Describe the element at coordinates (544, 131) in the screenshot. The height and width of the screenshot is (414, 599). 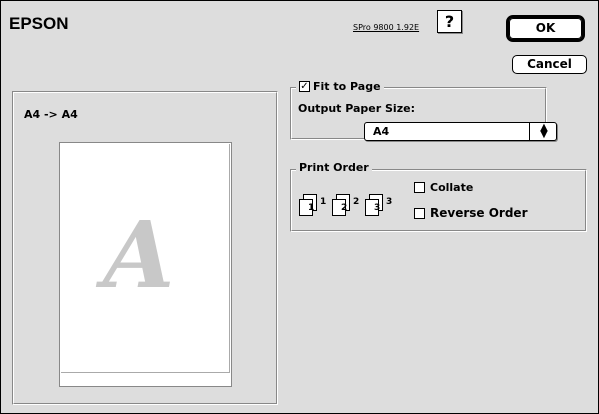
I see `updown-arrows-icon: ▲ ▼` at that location.